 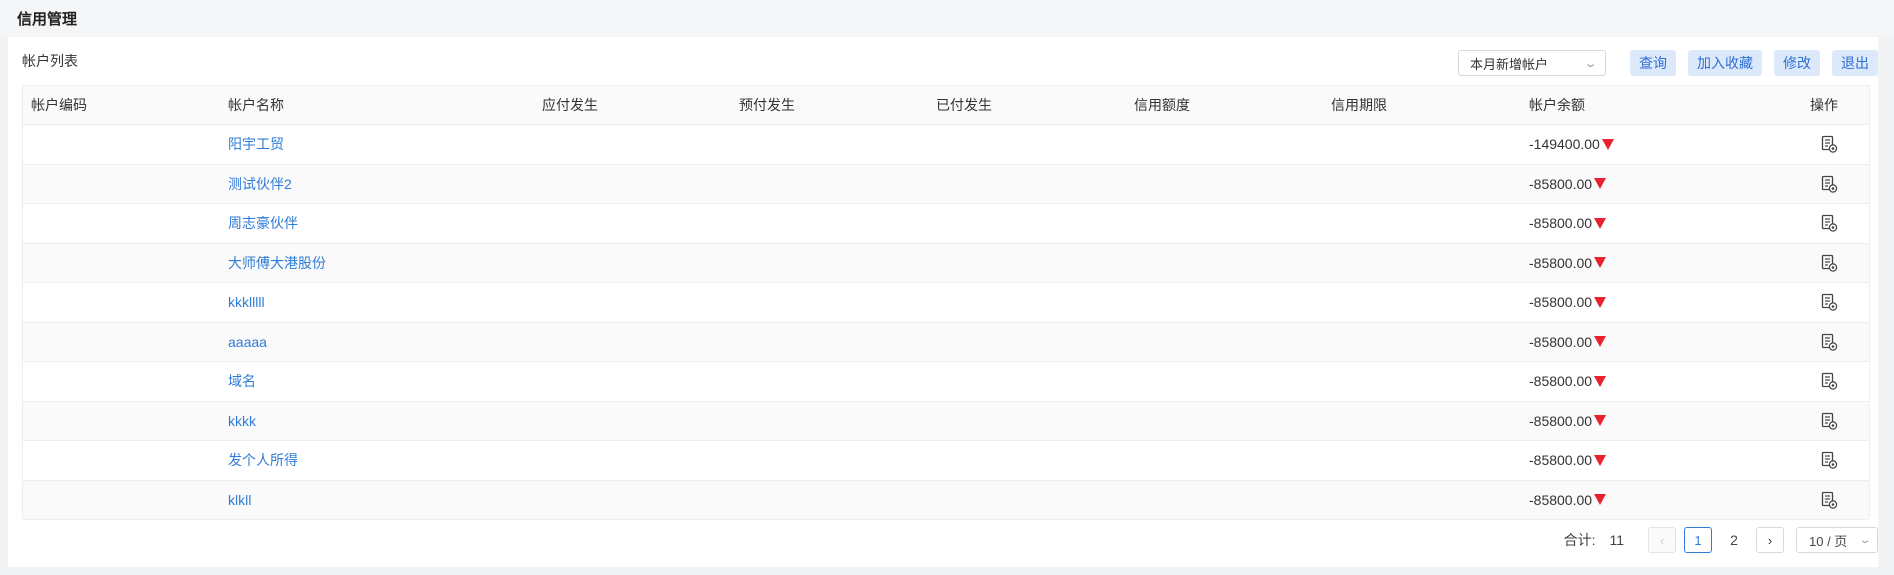 What do you see at coordinates (947, 18) in the screenshot?
I see `page-header: 信用管理` at bounding box center [947, 18].